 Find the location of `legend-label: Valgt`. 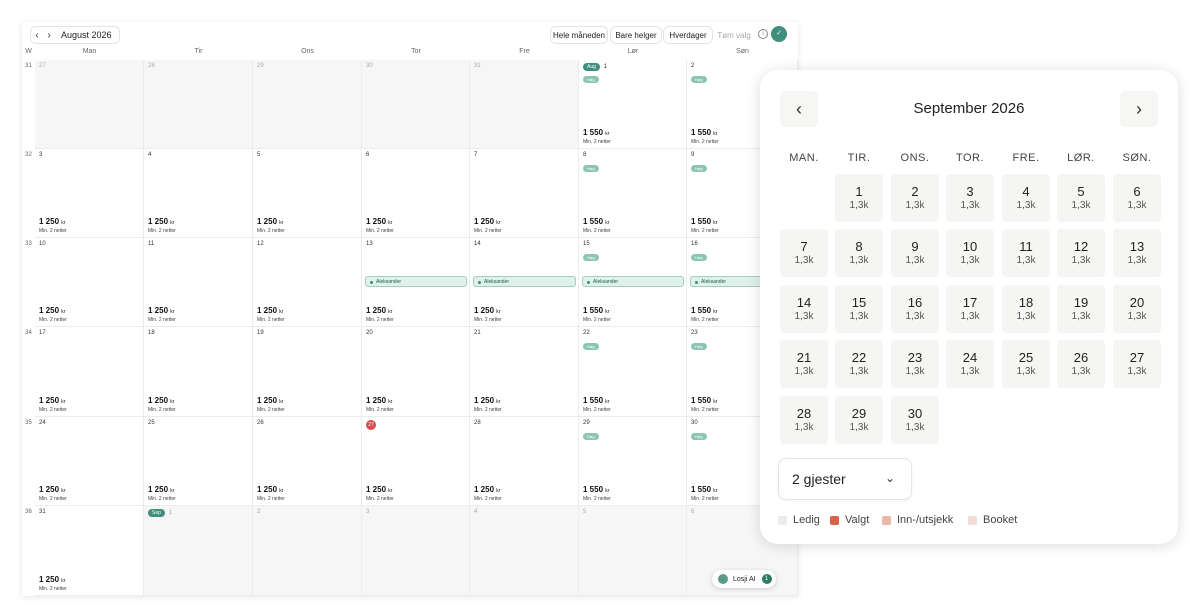

legend-label: Valgt is located at coordinates (857, 520).